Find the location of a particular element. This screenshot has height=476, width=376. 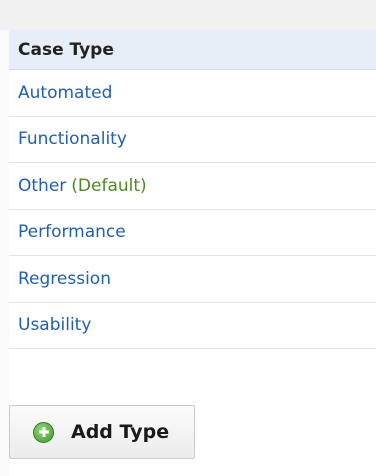

case-type-label: Functionality is located at coordinates (72, 139).